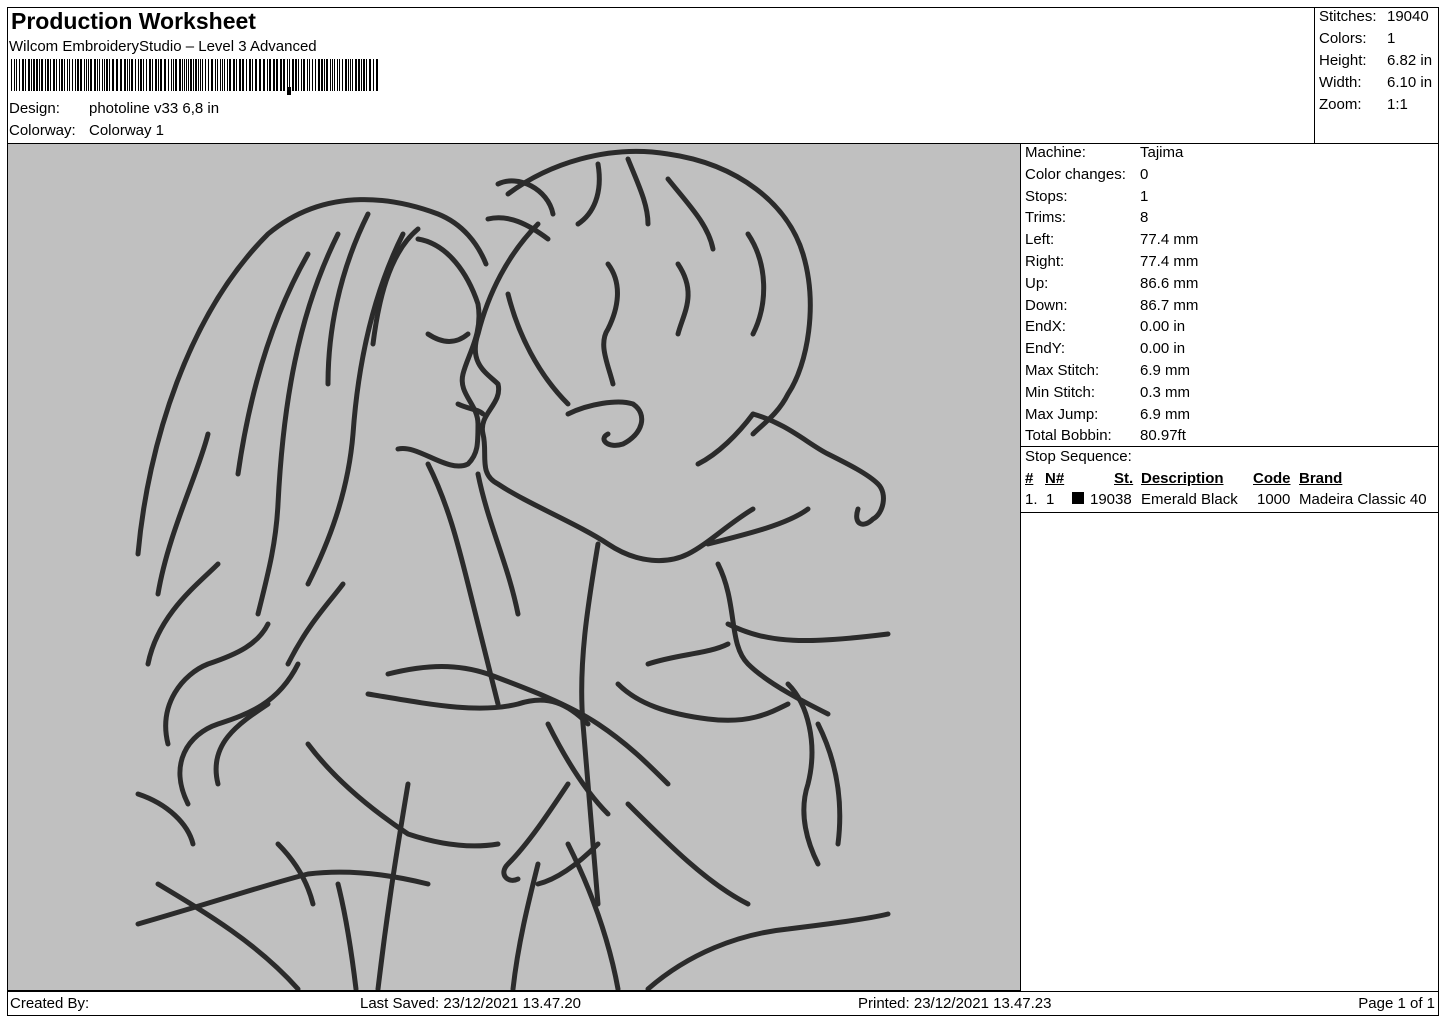 This screenshot has width=1445, height=1021. What do you see at coordinates (1169, 283) in the screenshot?
I see `detail-value: 86.6 mm` at bounding box center [1169, 283].